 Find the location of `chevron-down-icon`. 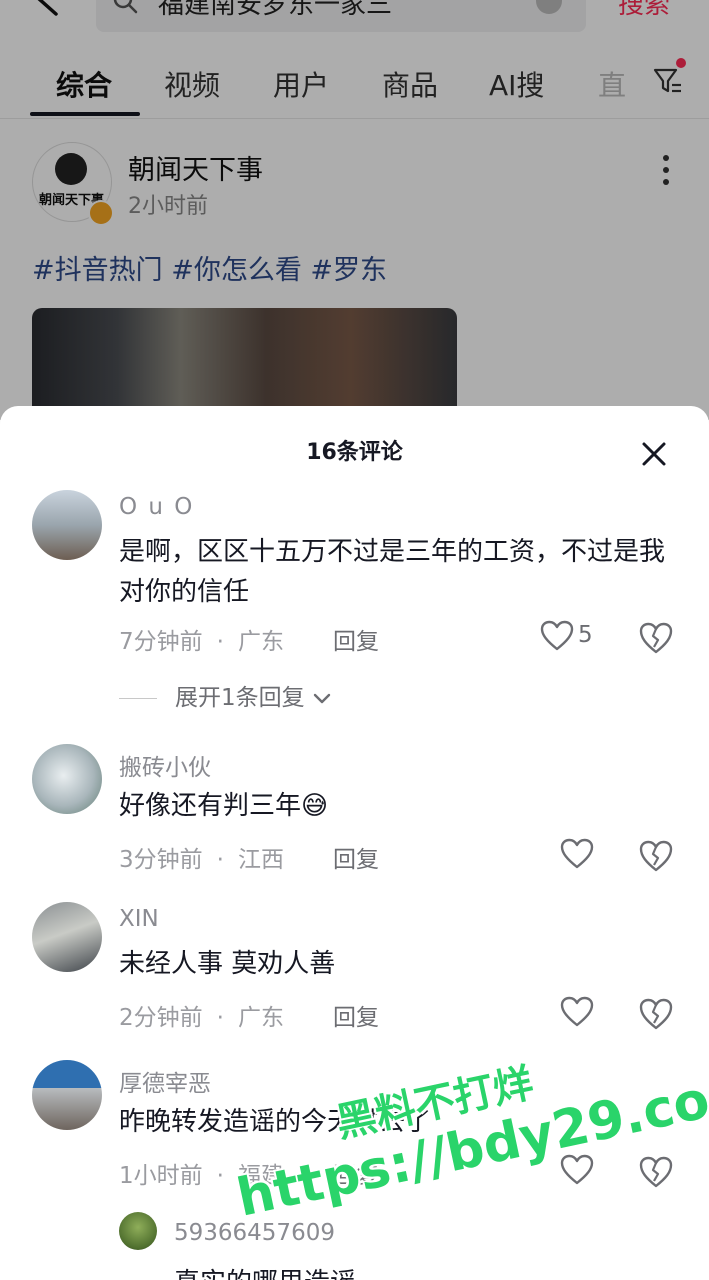

chevron-down-icon is located at coordinates (322, 698).